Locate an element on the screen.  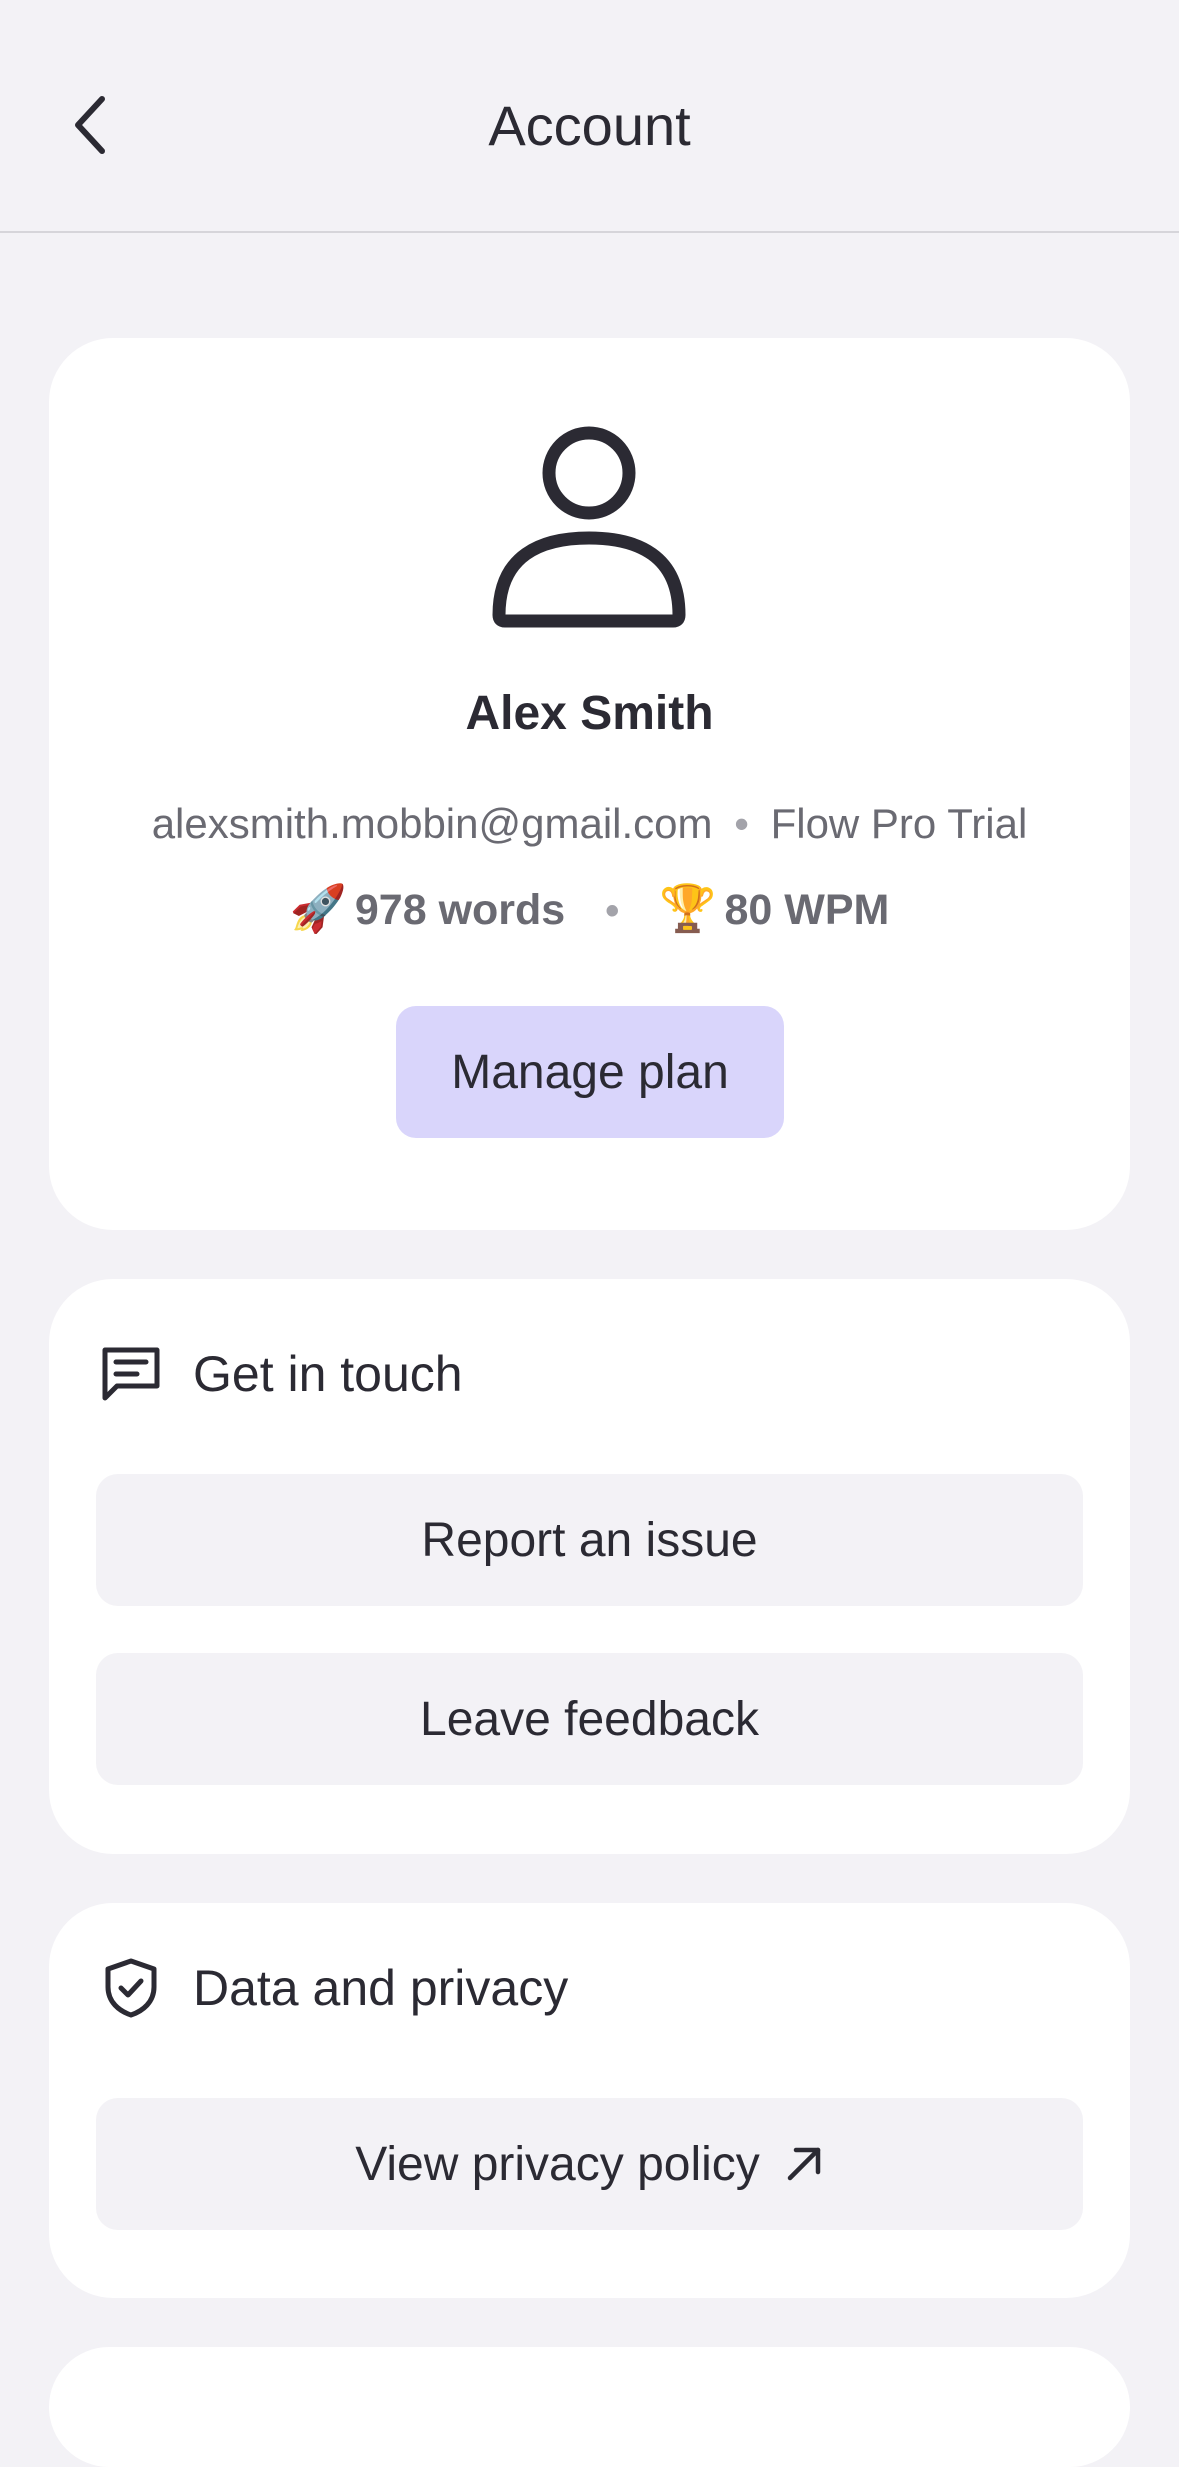
manage-plan-button: Manage plan is located at coordinates (590, 1072).